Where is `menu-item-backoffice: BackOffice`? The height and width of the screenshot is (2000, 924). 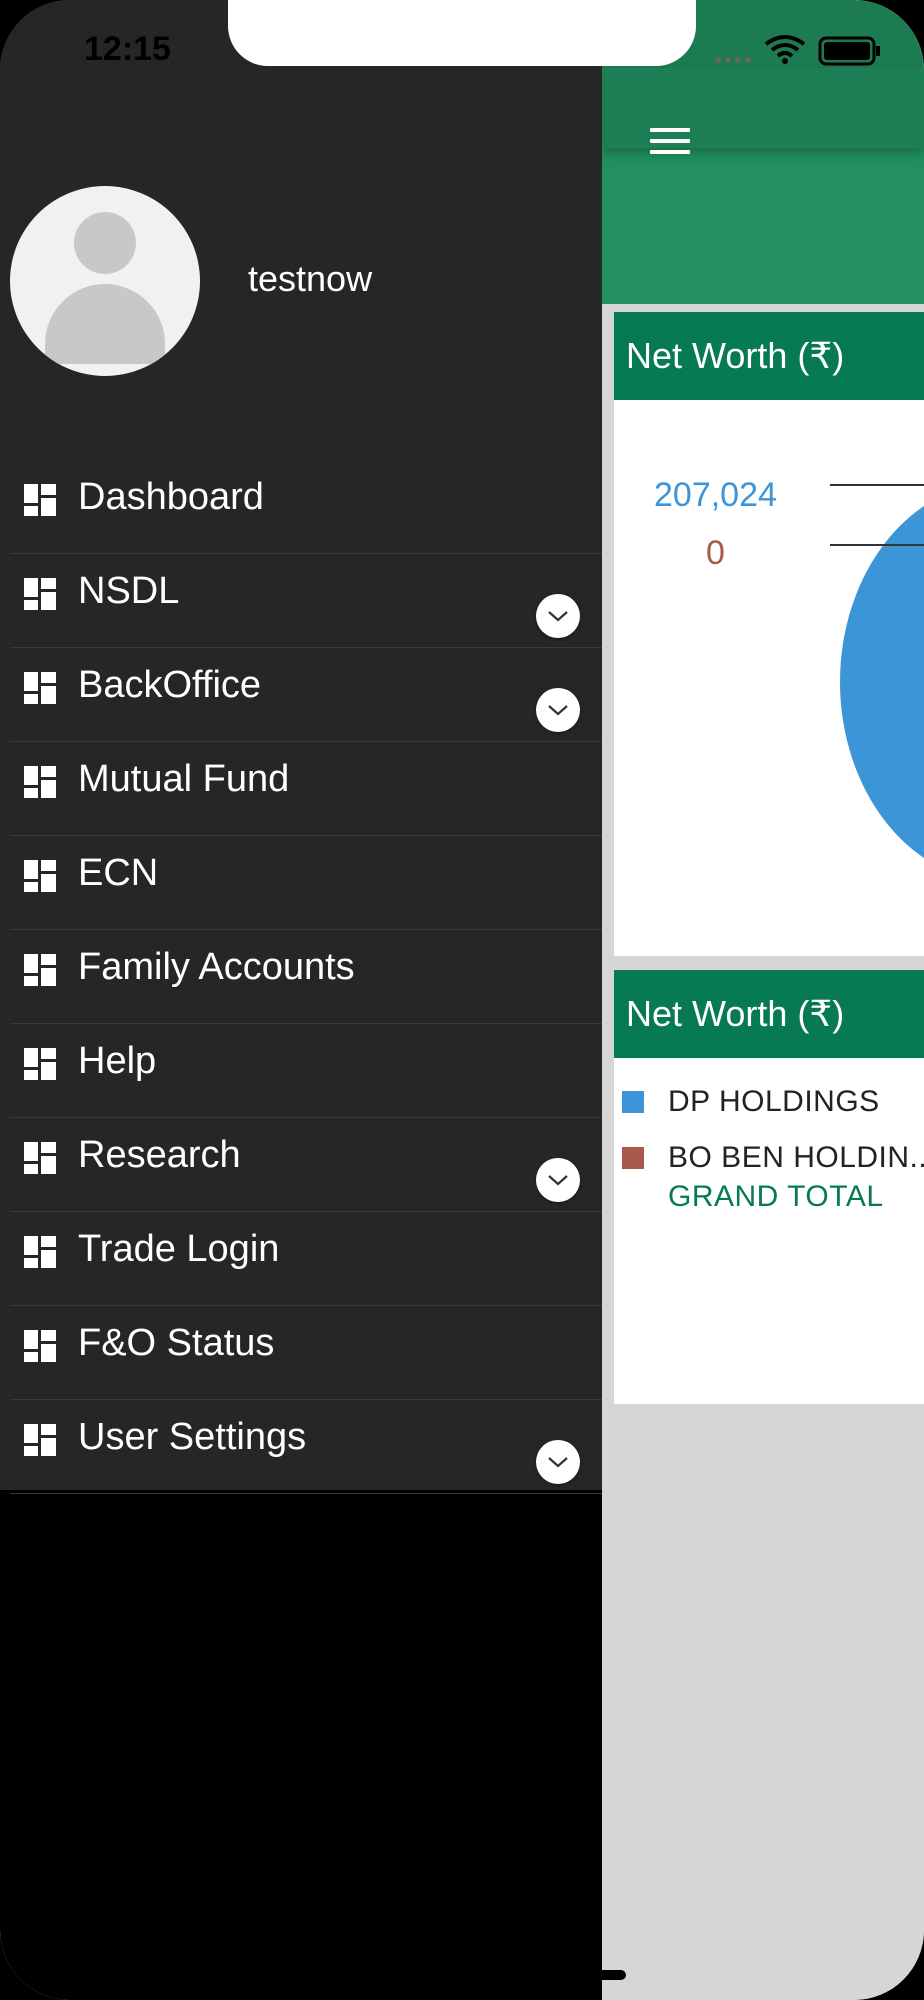
menu-item-backoffice: BackOffice is located at coordinates (306, 695).